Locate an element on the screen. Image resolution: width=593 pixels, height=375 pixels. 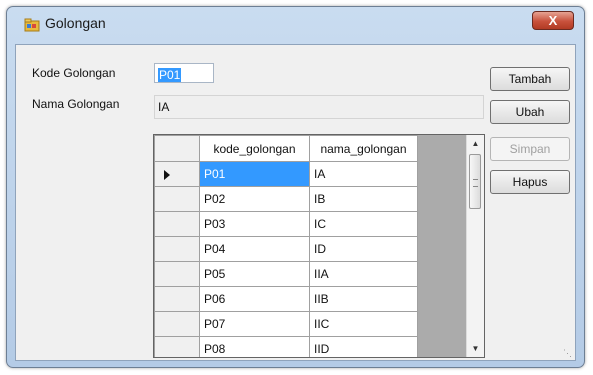
nama-golongan-input: IA is located at coordinates (319, 107).